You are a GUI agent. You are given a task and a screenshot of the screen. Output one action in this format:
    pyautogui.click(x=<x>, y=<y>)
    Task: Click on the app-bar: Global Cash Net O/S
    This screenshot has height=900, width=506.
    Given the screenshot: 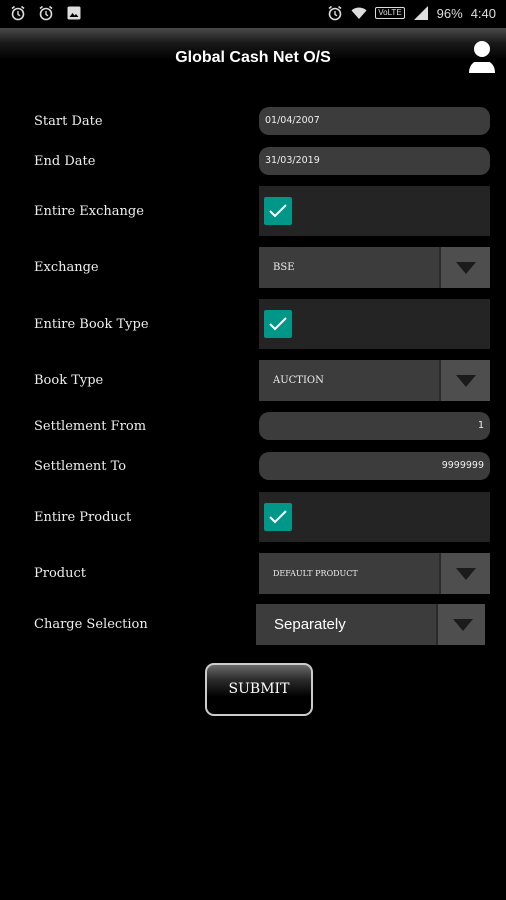 What is the action you would take?
    pyautogui.click(x=253, y=57)
    